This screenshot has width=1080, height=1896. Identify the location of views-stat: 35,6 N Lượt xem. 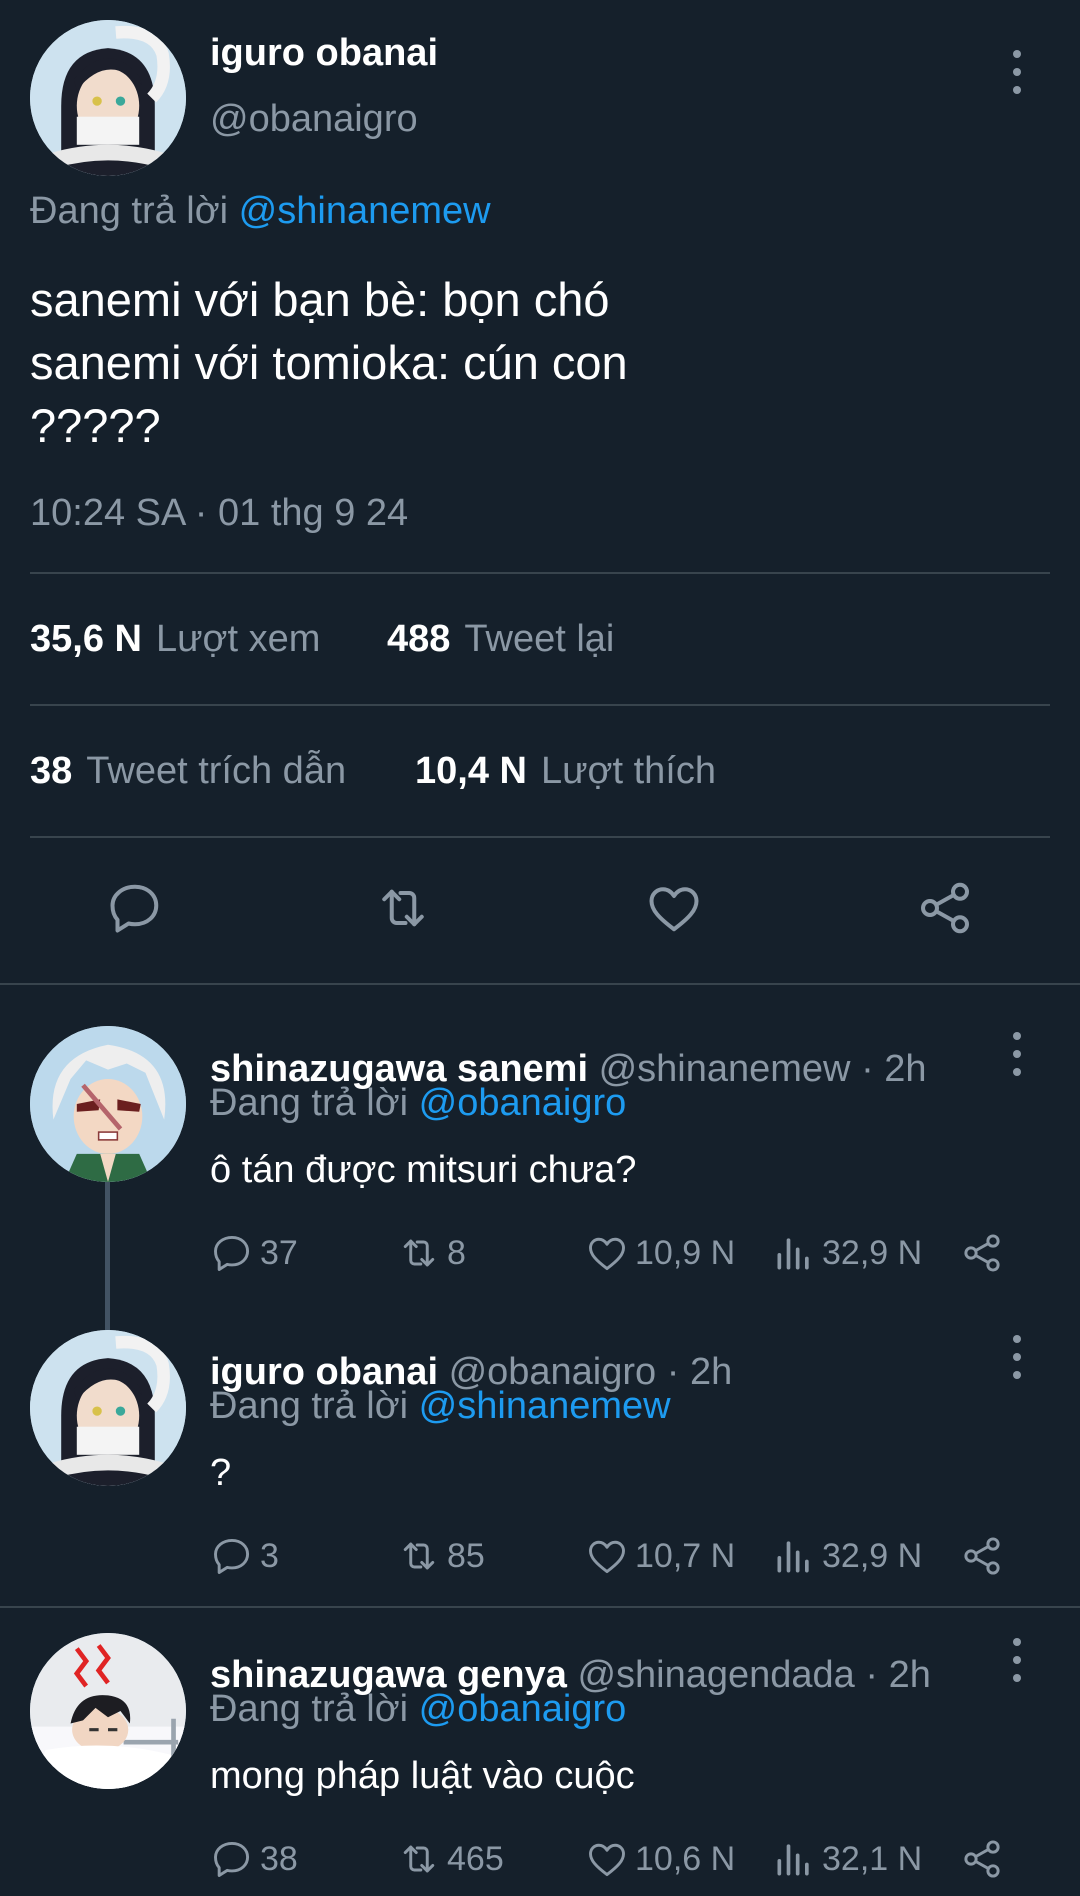
(175, 639).